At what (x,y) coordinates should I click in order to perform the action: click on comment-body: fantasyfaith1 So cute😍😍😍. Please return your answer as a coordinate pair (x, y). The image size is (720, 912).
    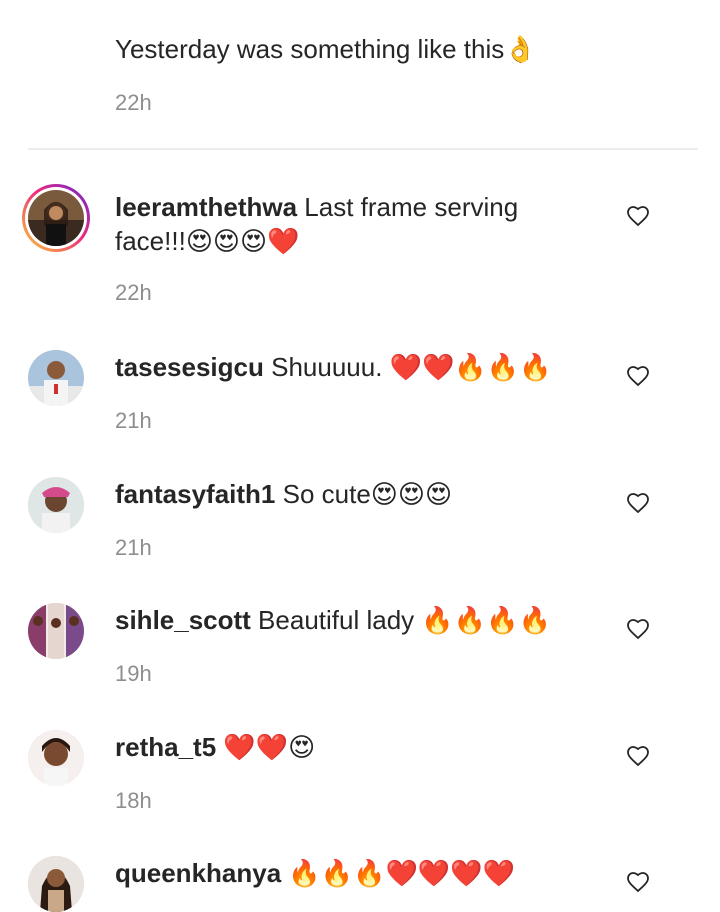
    Looking at the image, I should click on (350, 494).